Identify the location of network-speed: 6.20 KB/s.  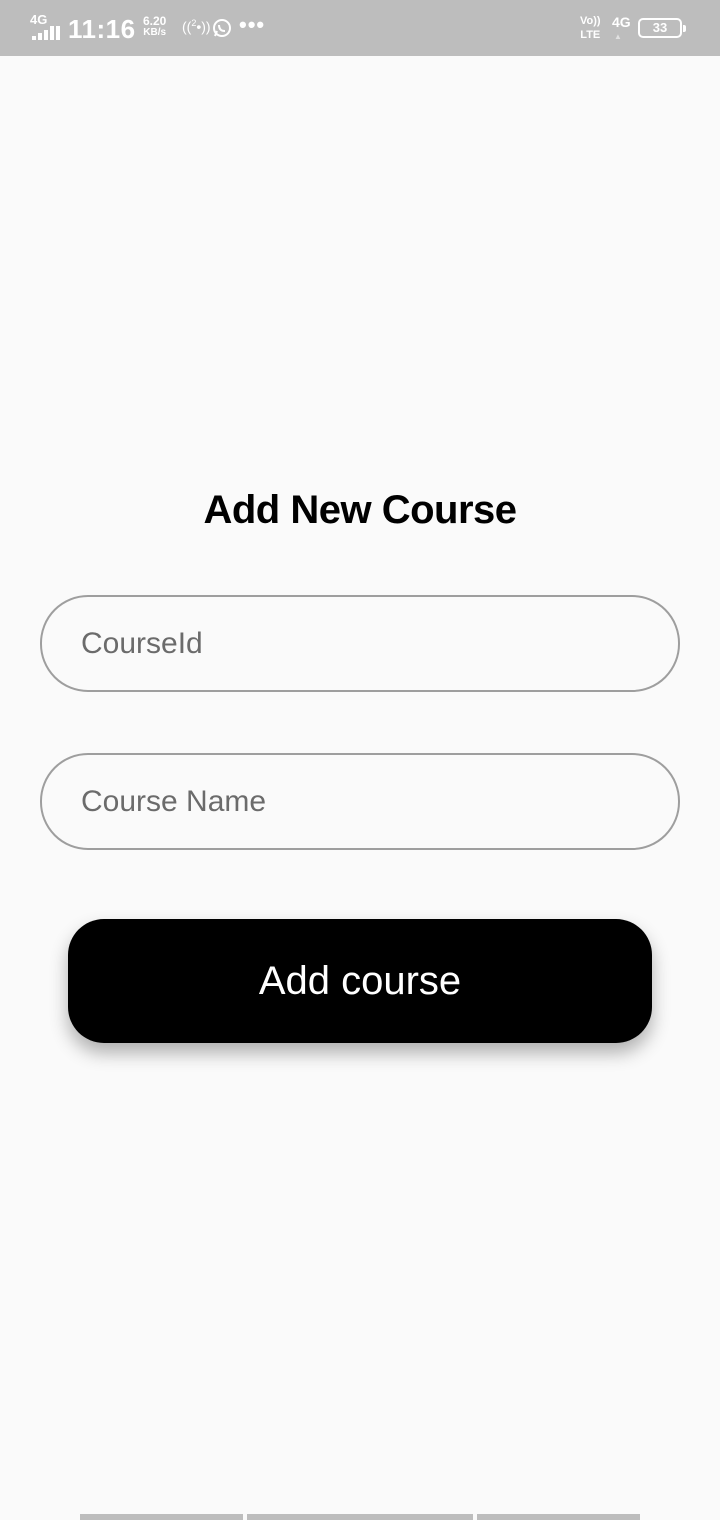
(154, 27).